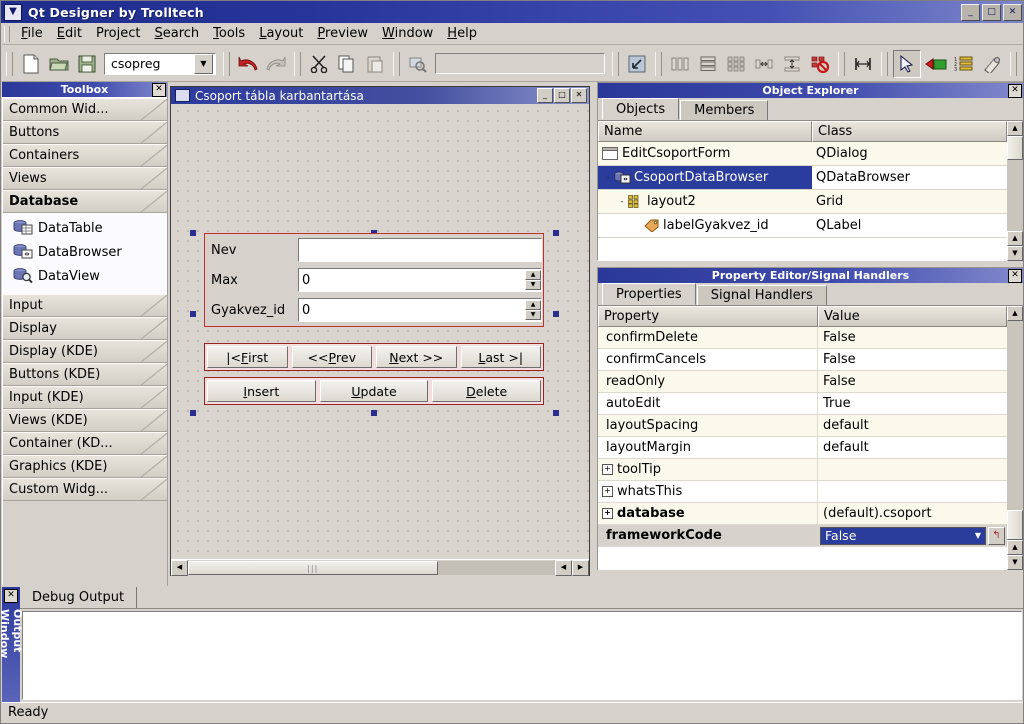 The height and width of the screenshot is (724, 1024). I want to click on property-value: False, so click(912, 360).